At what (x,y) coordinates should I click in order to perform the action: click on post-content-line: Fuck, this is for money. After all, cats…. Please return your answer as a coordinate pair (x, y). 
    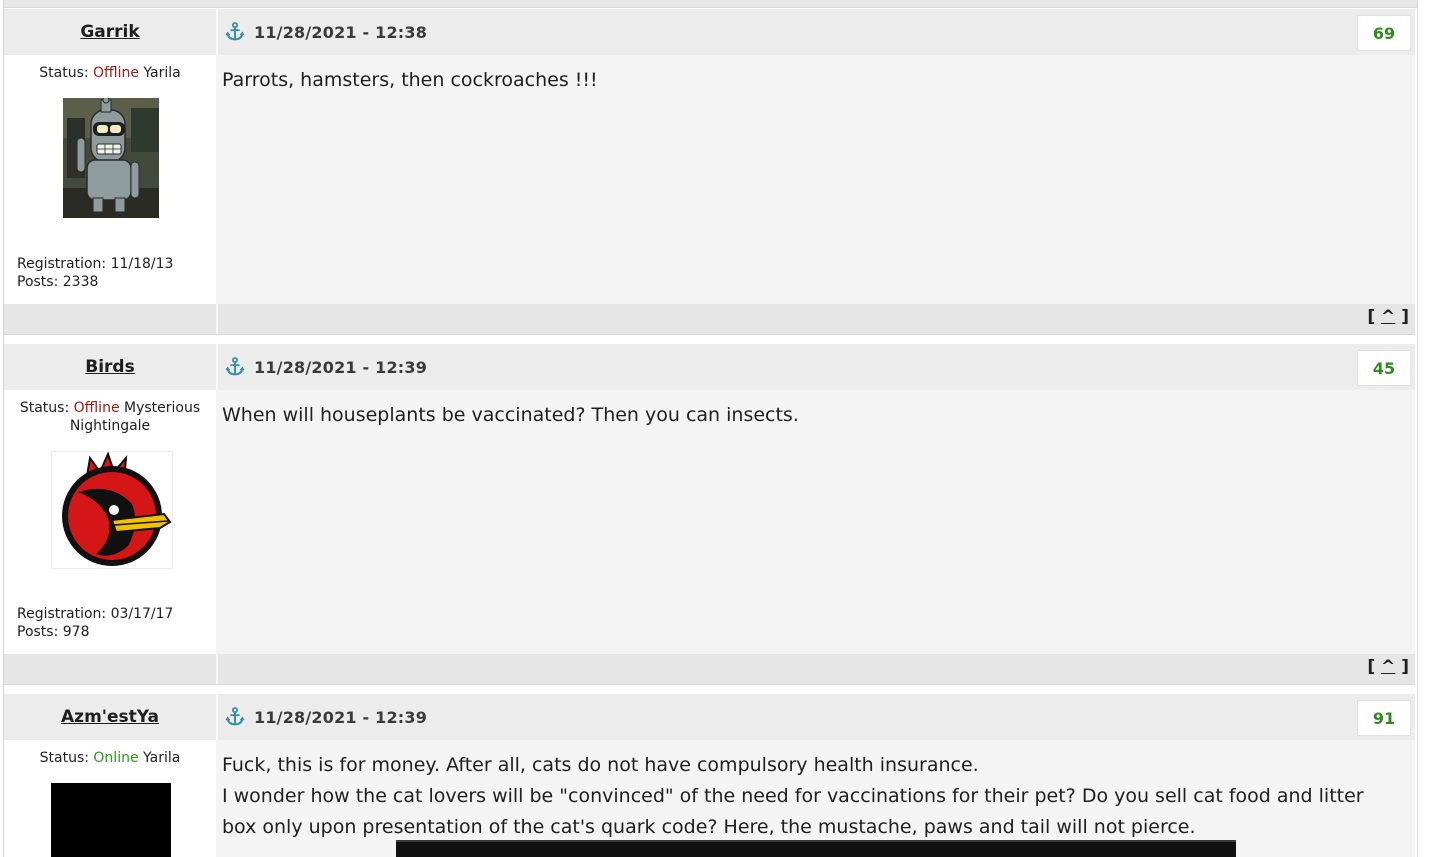
    Looking at the image, I should click on (600, 765).